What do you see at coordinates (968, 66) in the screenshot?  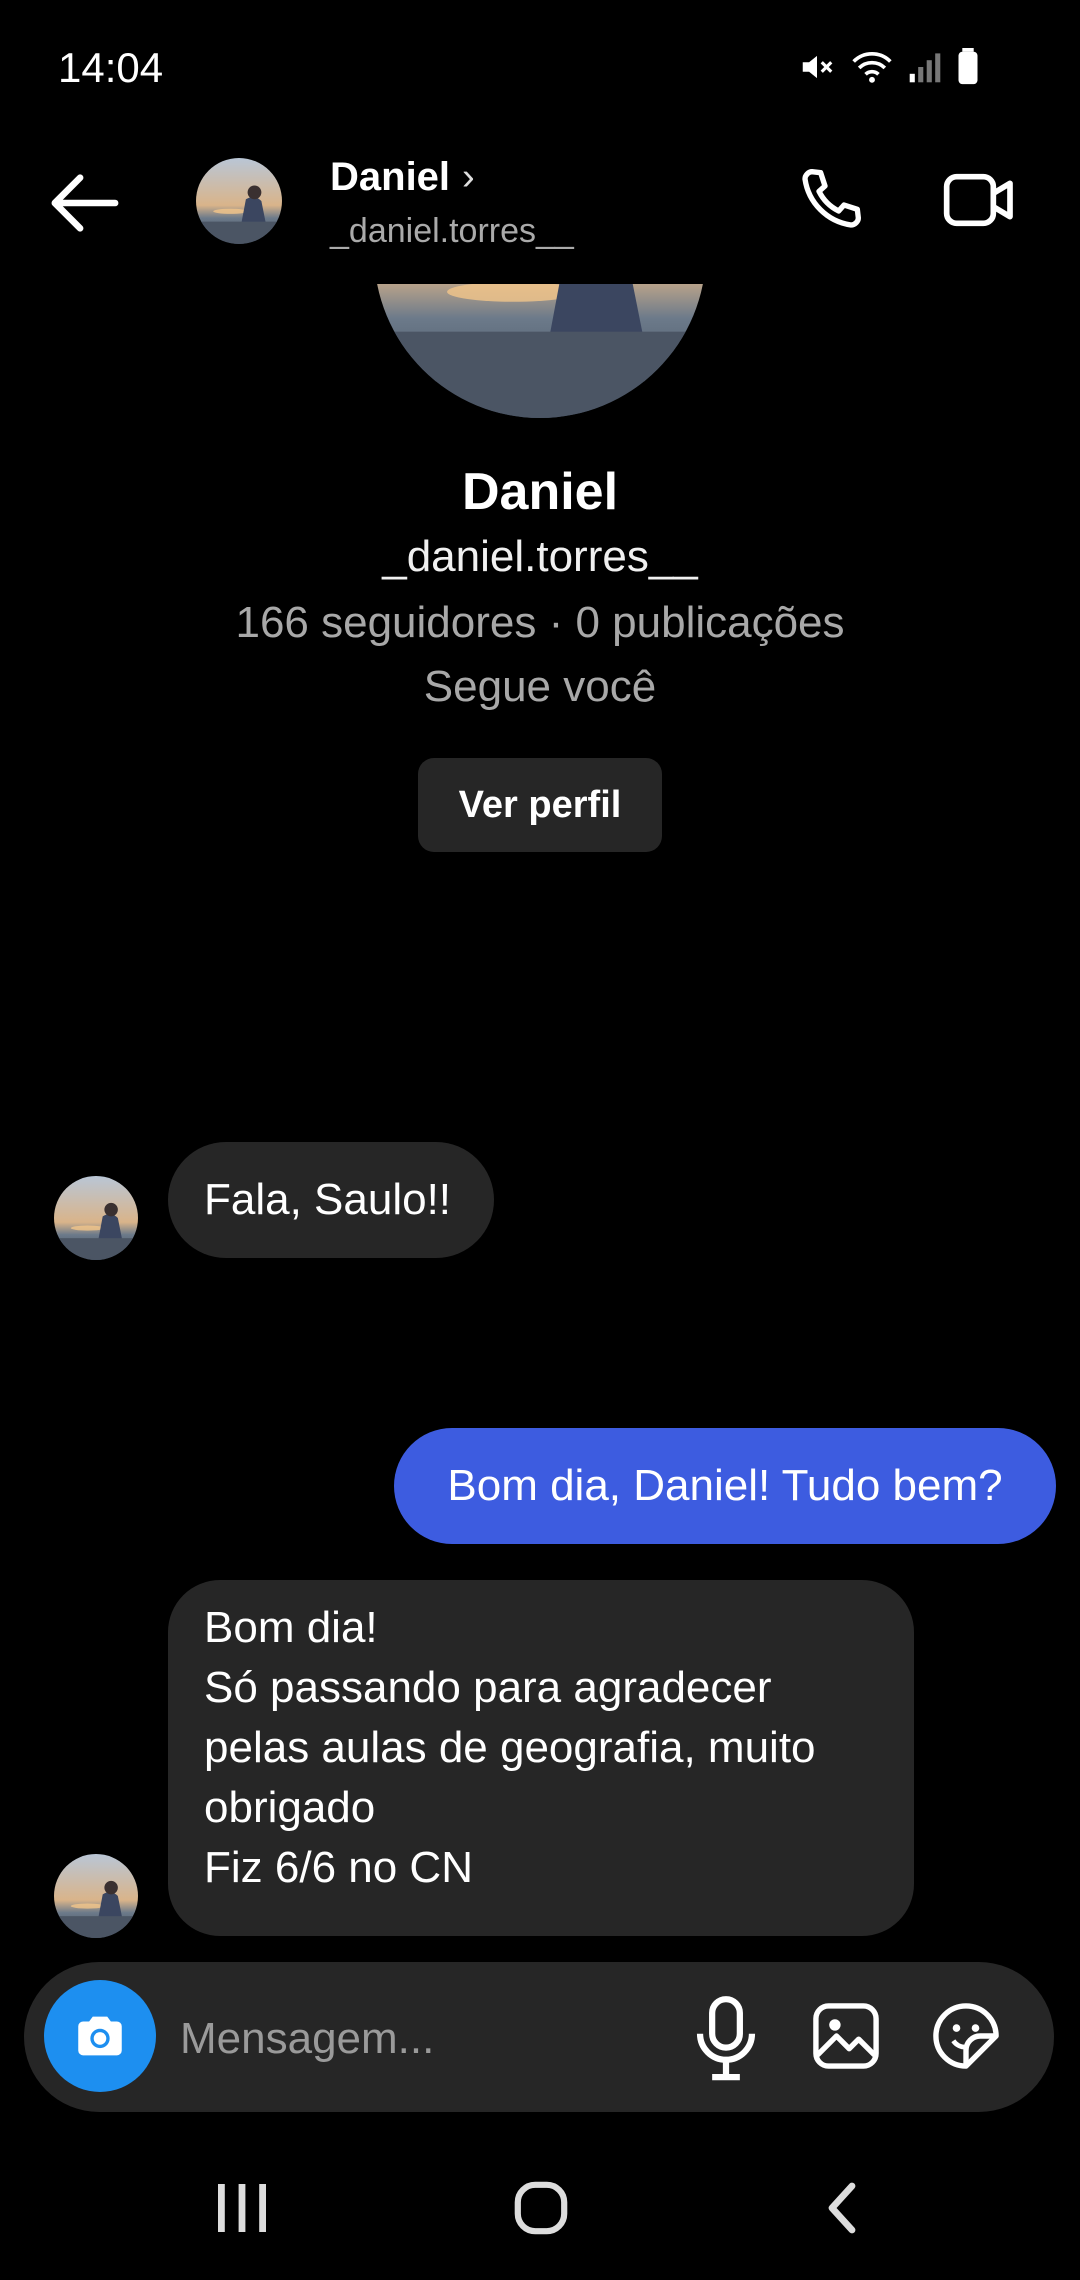 I see `battery-icon` at bounding box center [968, 66].